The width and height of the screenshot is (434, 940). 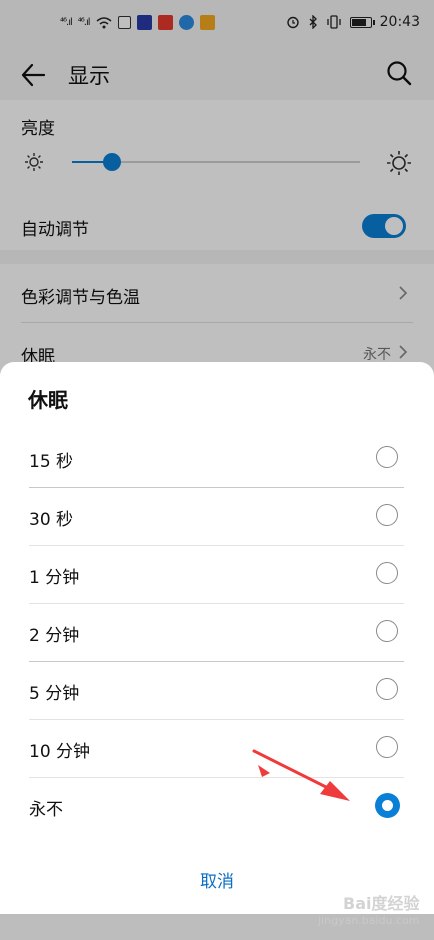 I want to click on annotation-arrow-icon, so click(x=301, y=775).